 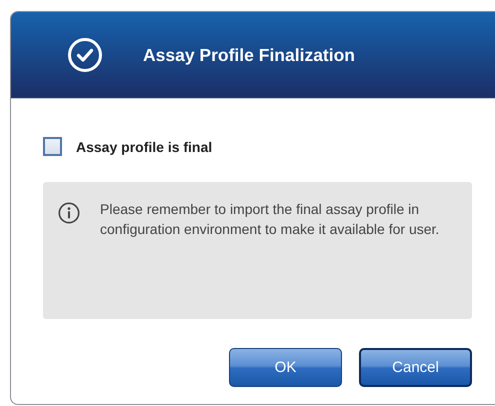 What do you see at coordinates (415, 367) in the screenshot?
I see `cancel-button: Cancel` at bounding box center [415, 367].